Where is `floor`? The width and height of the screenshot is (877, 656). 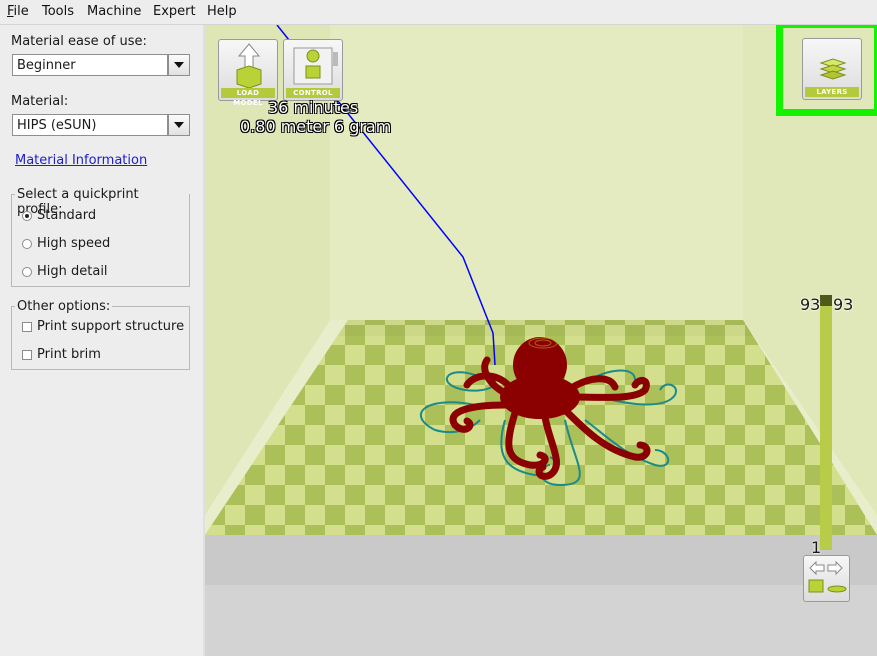 floor is located at coordinates (541, 620).